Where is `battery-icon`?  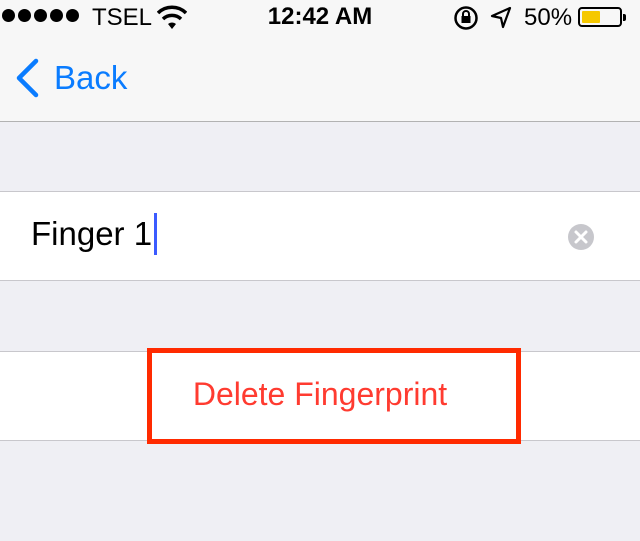
battery-icon is located at coordinates (602, 17).